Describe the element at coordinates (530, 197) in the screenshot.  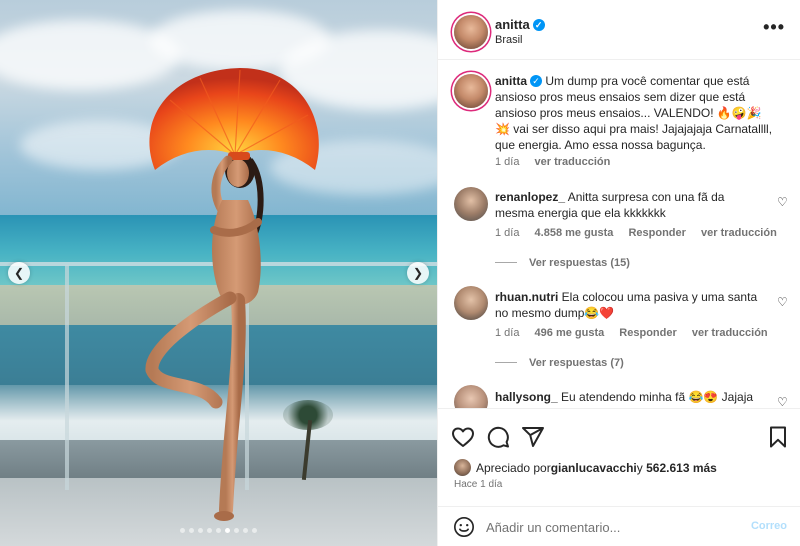
I see `comment-username: renanlopez_` at that location.